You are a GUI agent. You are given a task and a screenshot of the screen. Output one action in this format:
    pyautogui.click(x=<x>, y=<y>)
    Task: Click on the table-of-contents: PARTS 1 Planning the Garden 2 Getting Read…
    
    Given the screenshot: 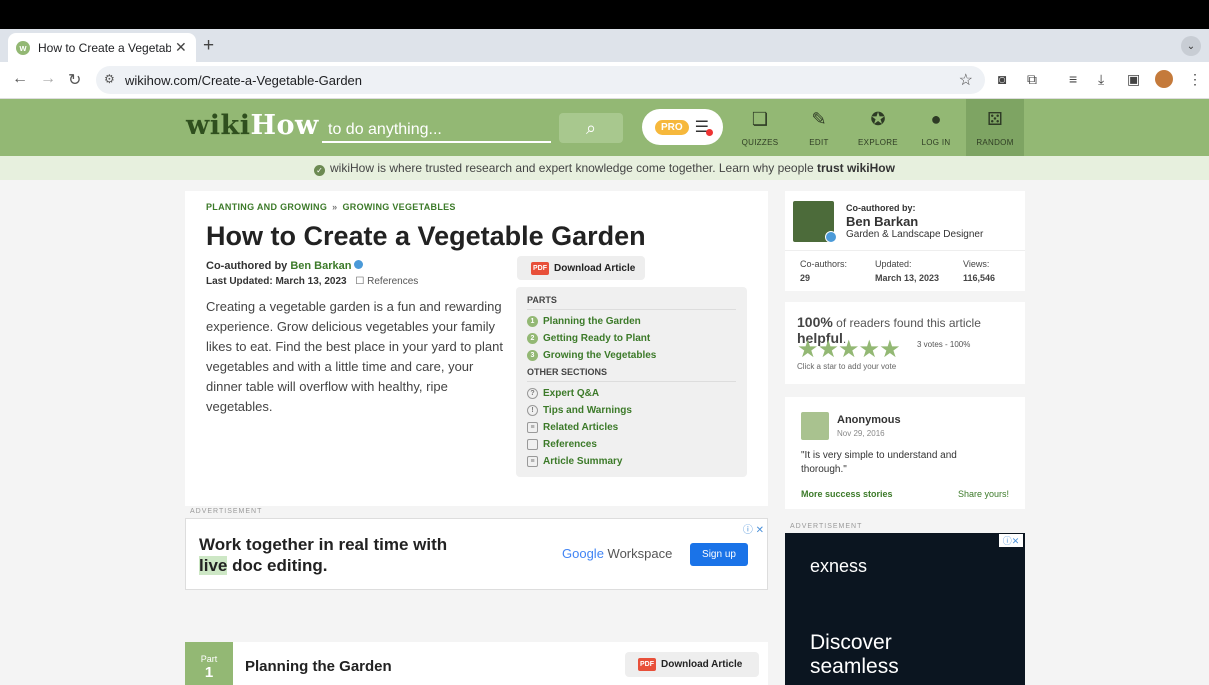 What is the action you would take?
    pyautogui.click(x=631, y=382)
    